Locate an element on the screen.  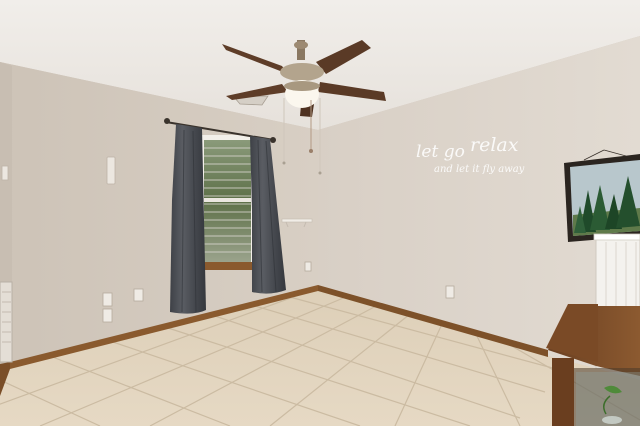
wall-decal: let go relax and let it fly away is located at coordinates (461, 160).